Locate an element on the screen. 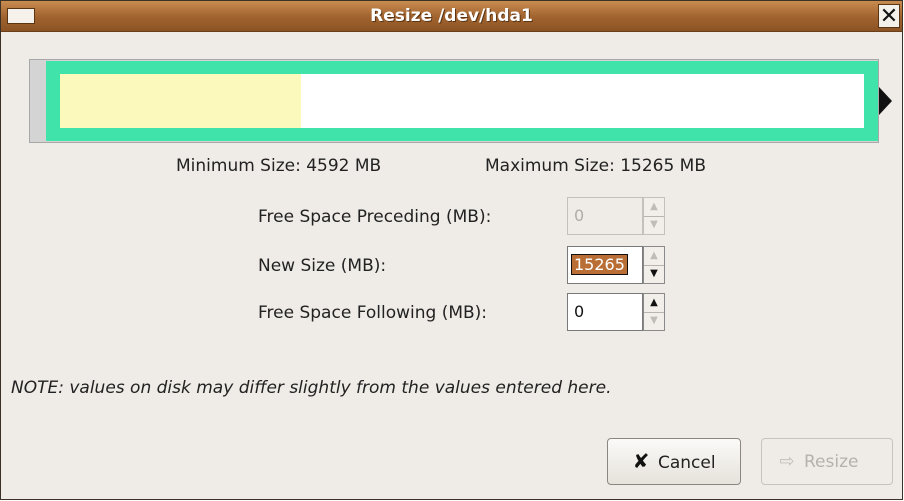  free-space-following-stepper: ▲ ▼ is located at coordinates (654, 312).